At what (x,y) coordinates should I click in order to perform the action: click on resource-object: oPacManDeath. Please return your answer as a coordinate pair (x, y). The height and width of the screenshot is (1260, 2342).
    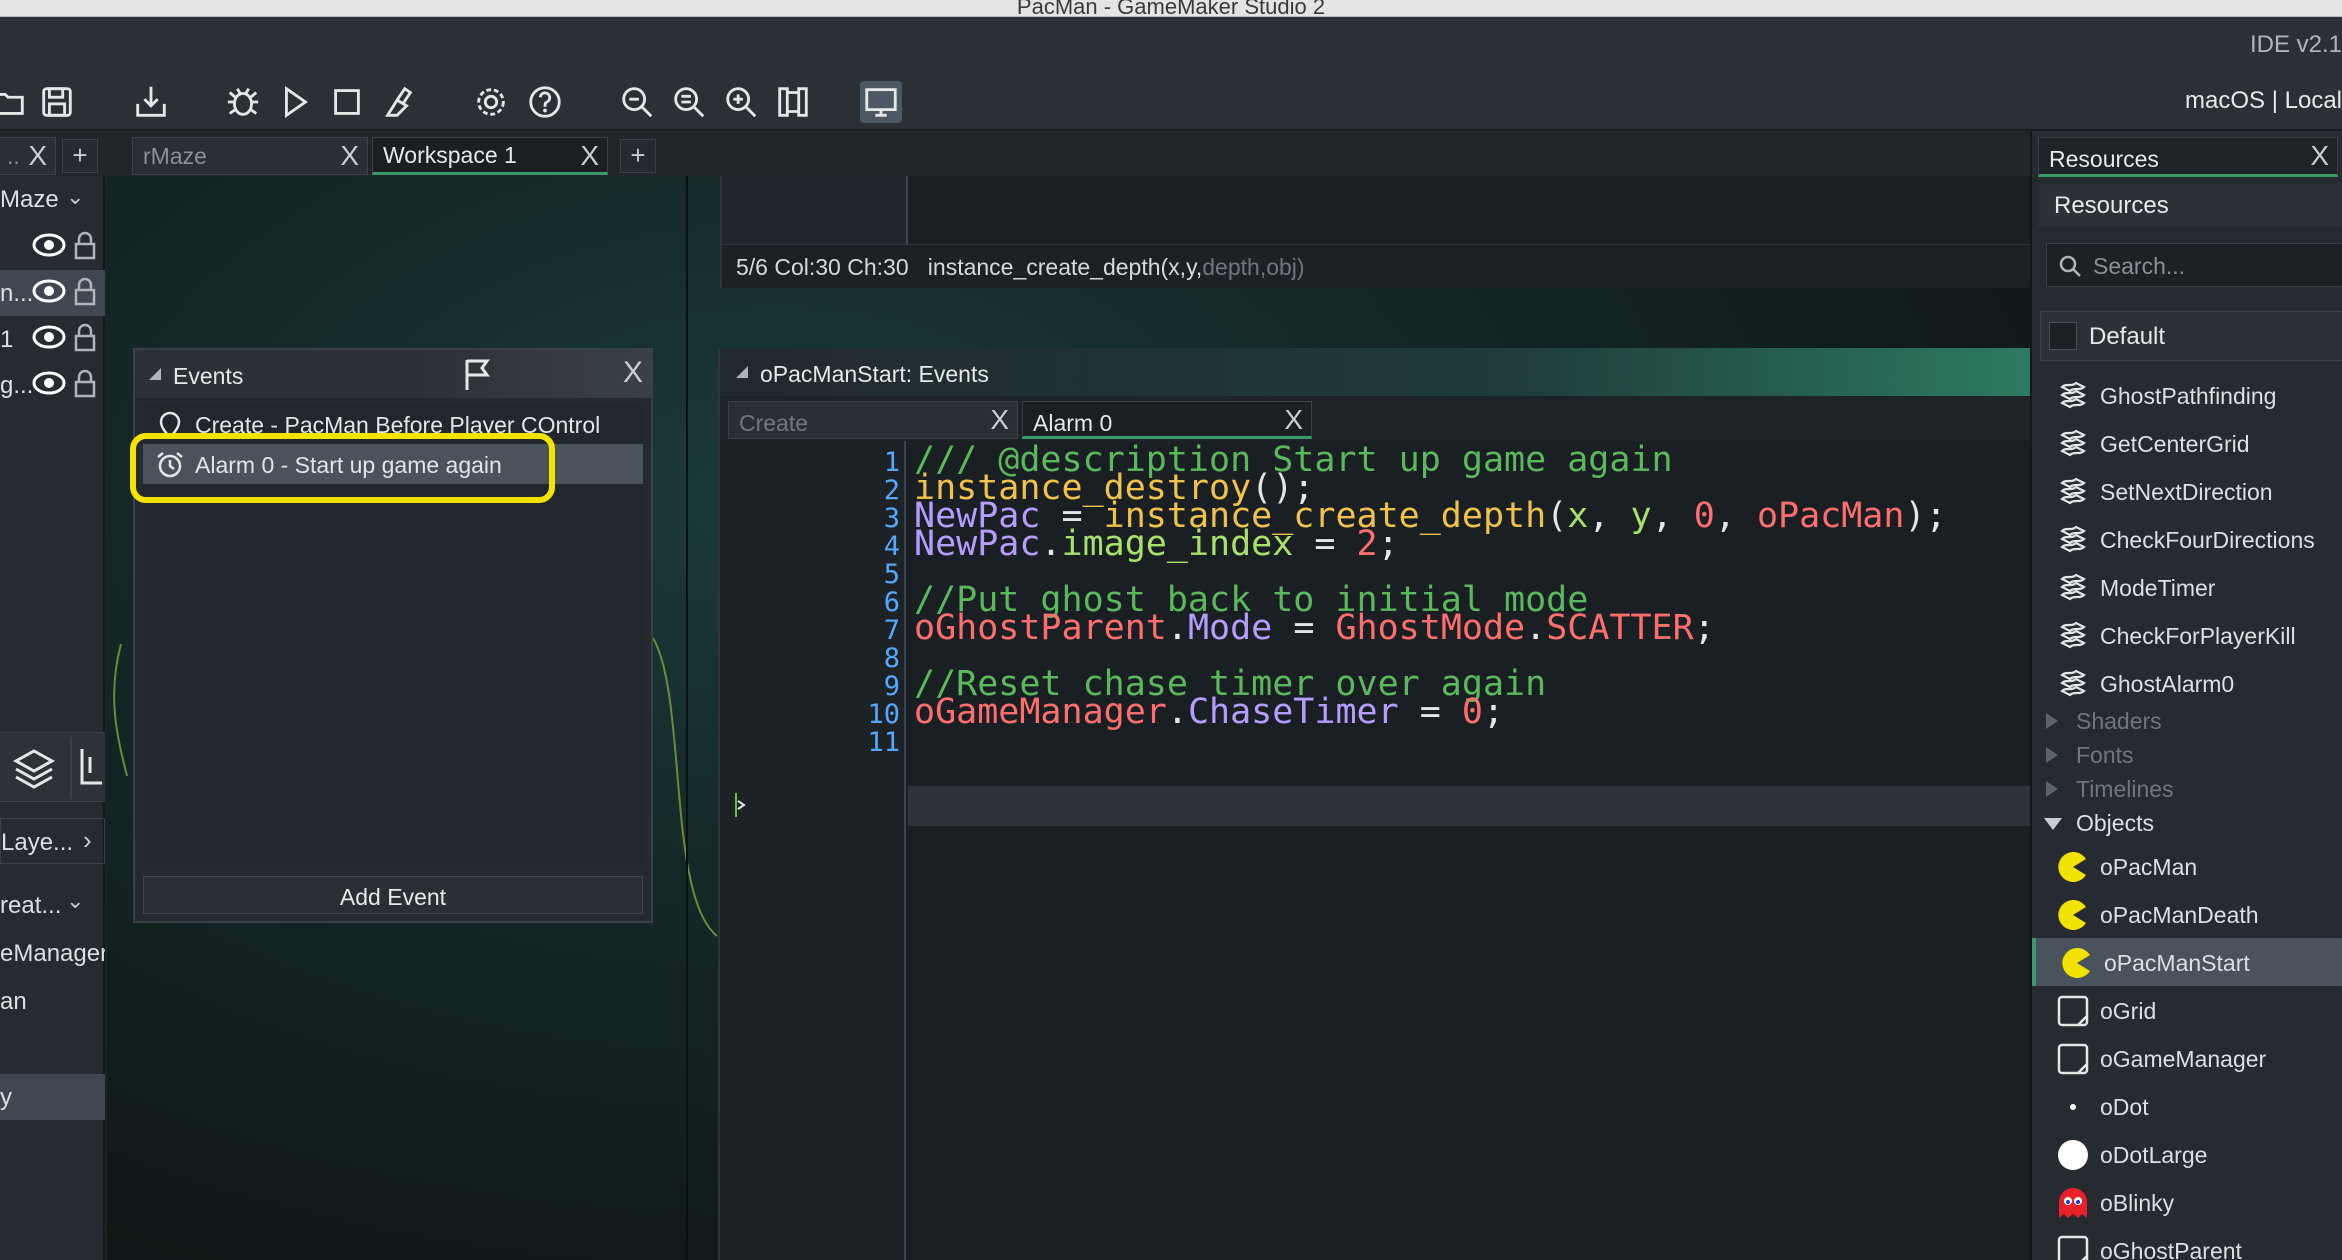
    Looking at the image, I should click on (2187, 914).